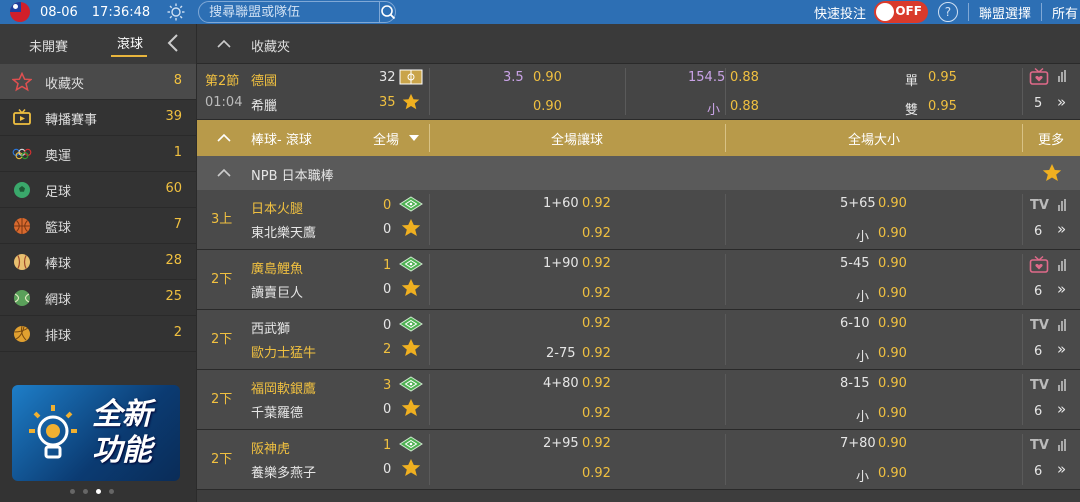 The width and height of the screenshot is (1080, 502). Describe the element at coordinates (98, 82) in the screenshot. I see `sidebar-item-favorites: 收藏夾 8` at that location.